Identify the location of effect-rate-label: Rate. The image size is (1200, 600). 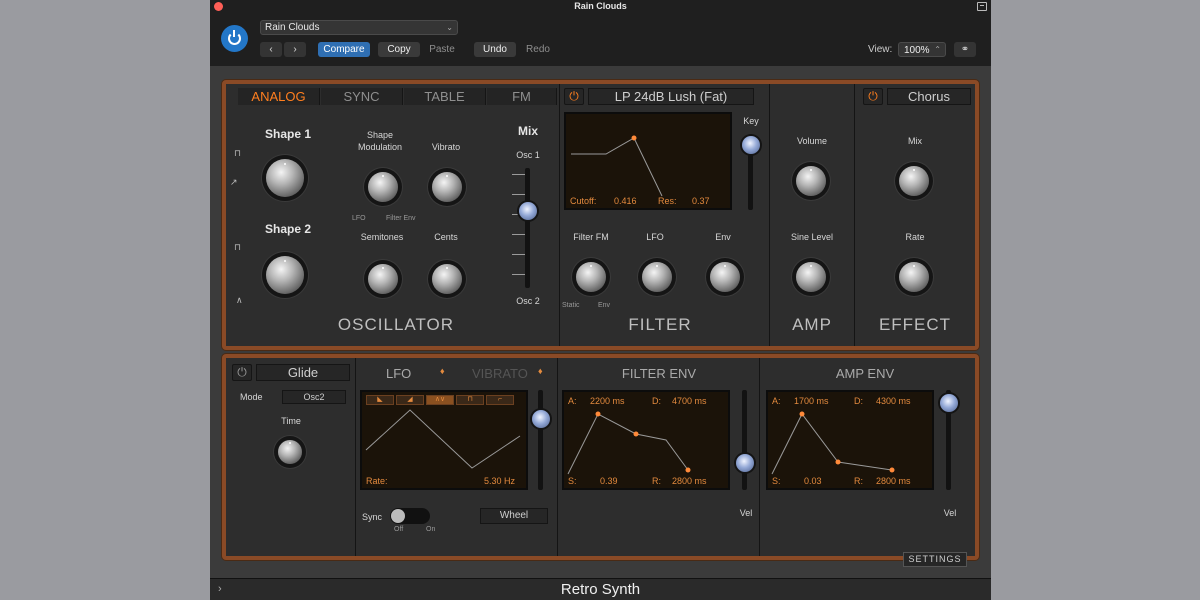
(915, 237).